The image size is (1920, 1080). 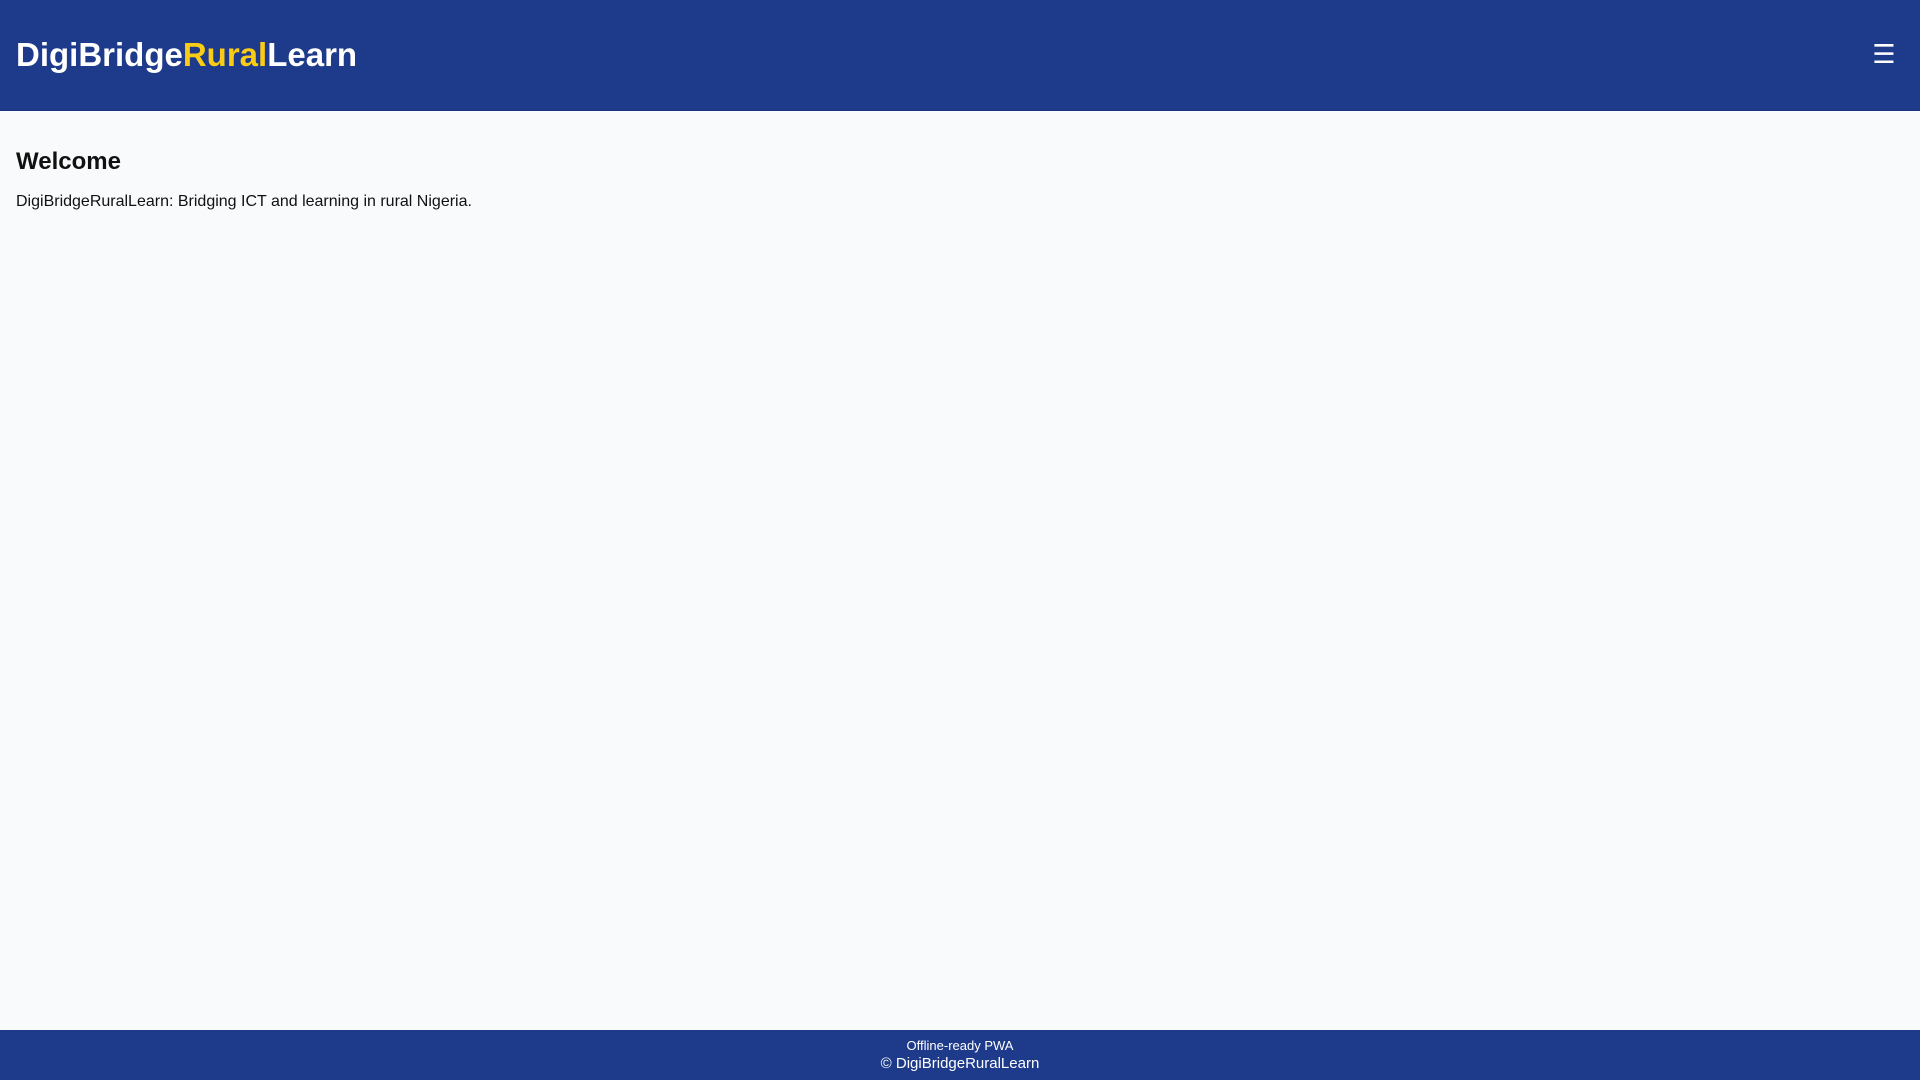 I want to click on logo-part-digibridge: DigiBridge, so click(x=99, y=54).